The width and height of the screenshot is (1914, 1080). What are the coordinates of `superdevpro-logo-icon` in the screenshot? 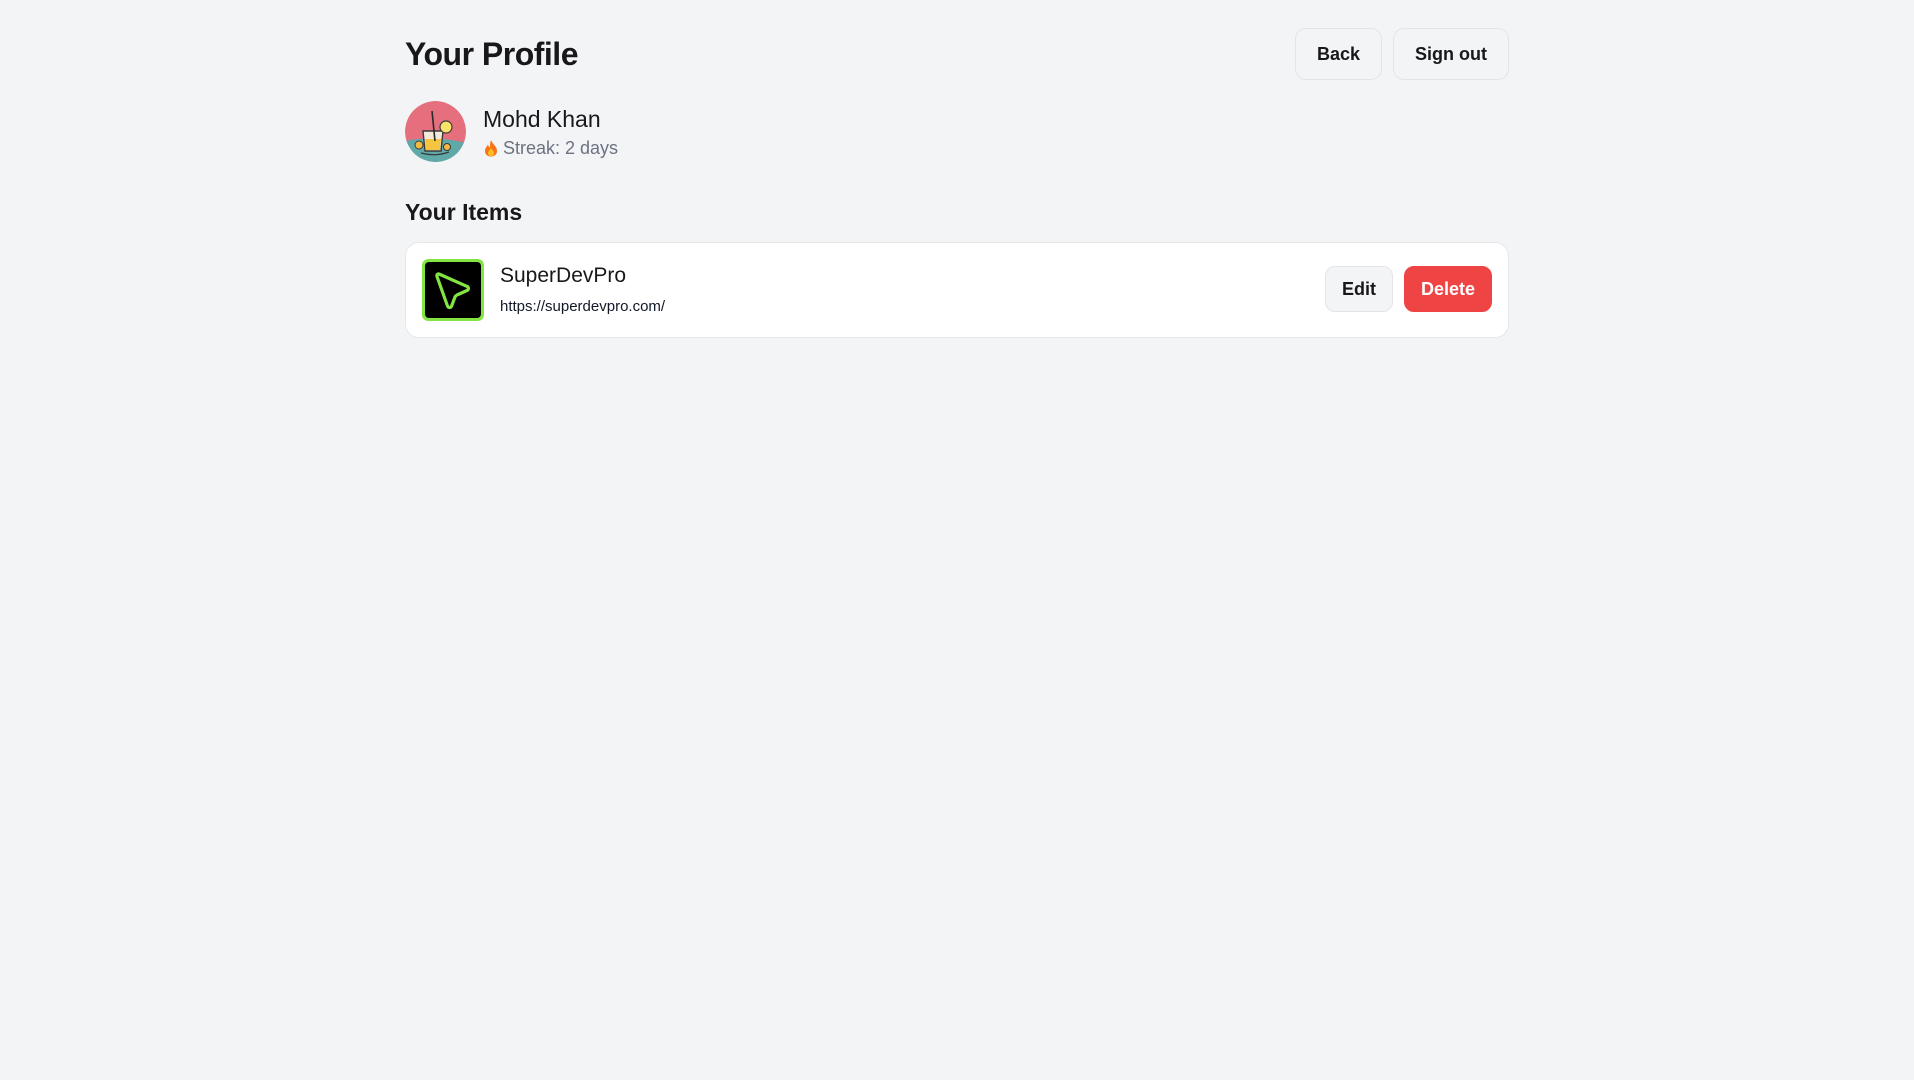 It's located at (453, 290).